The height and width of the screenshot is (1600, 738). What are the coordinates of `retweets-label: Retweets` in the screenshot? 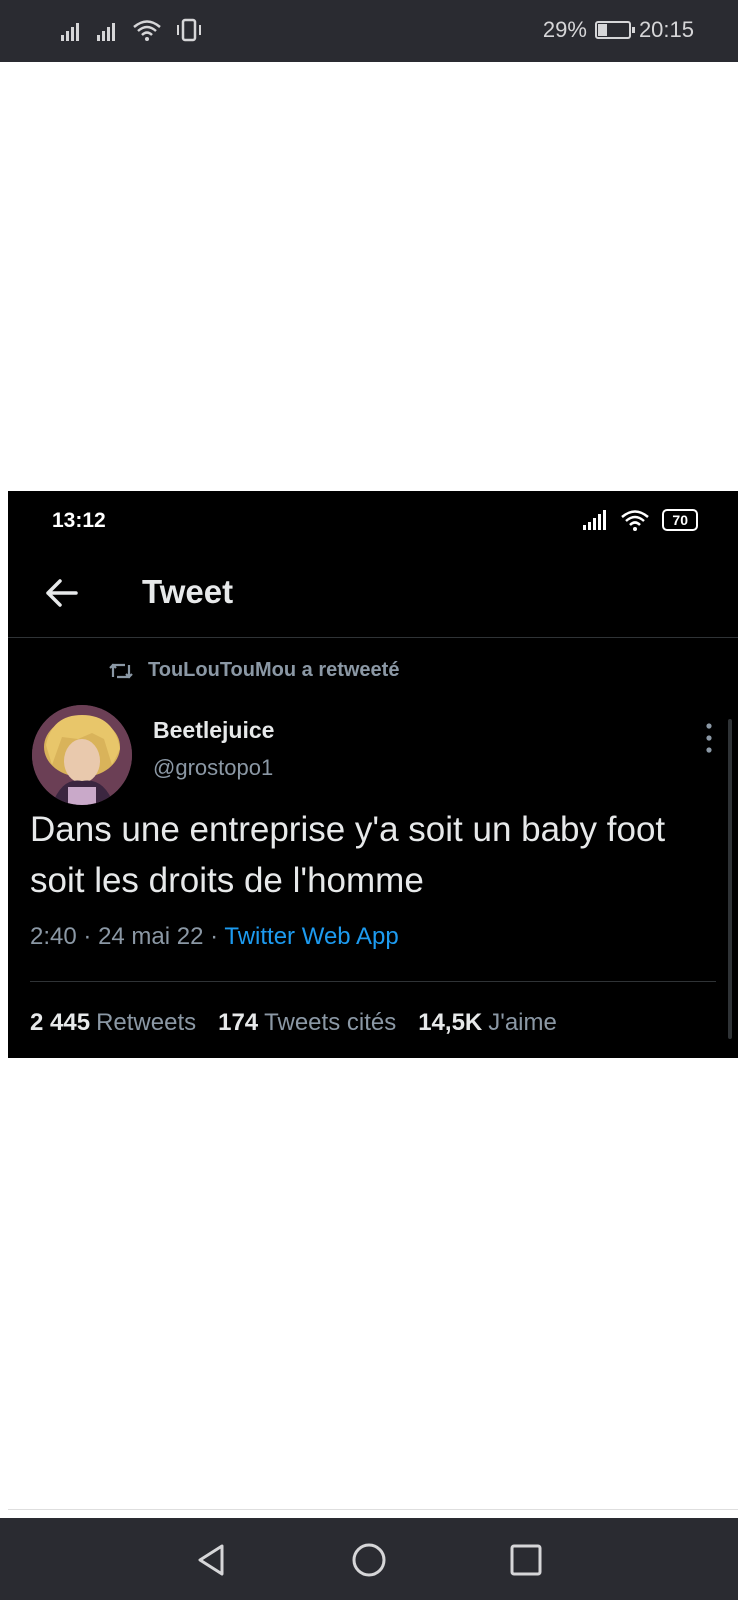 It's located at (146, 1022).